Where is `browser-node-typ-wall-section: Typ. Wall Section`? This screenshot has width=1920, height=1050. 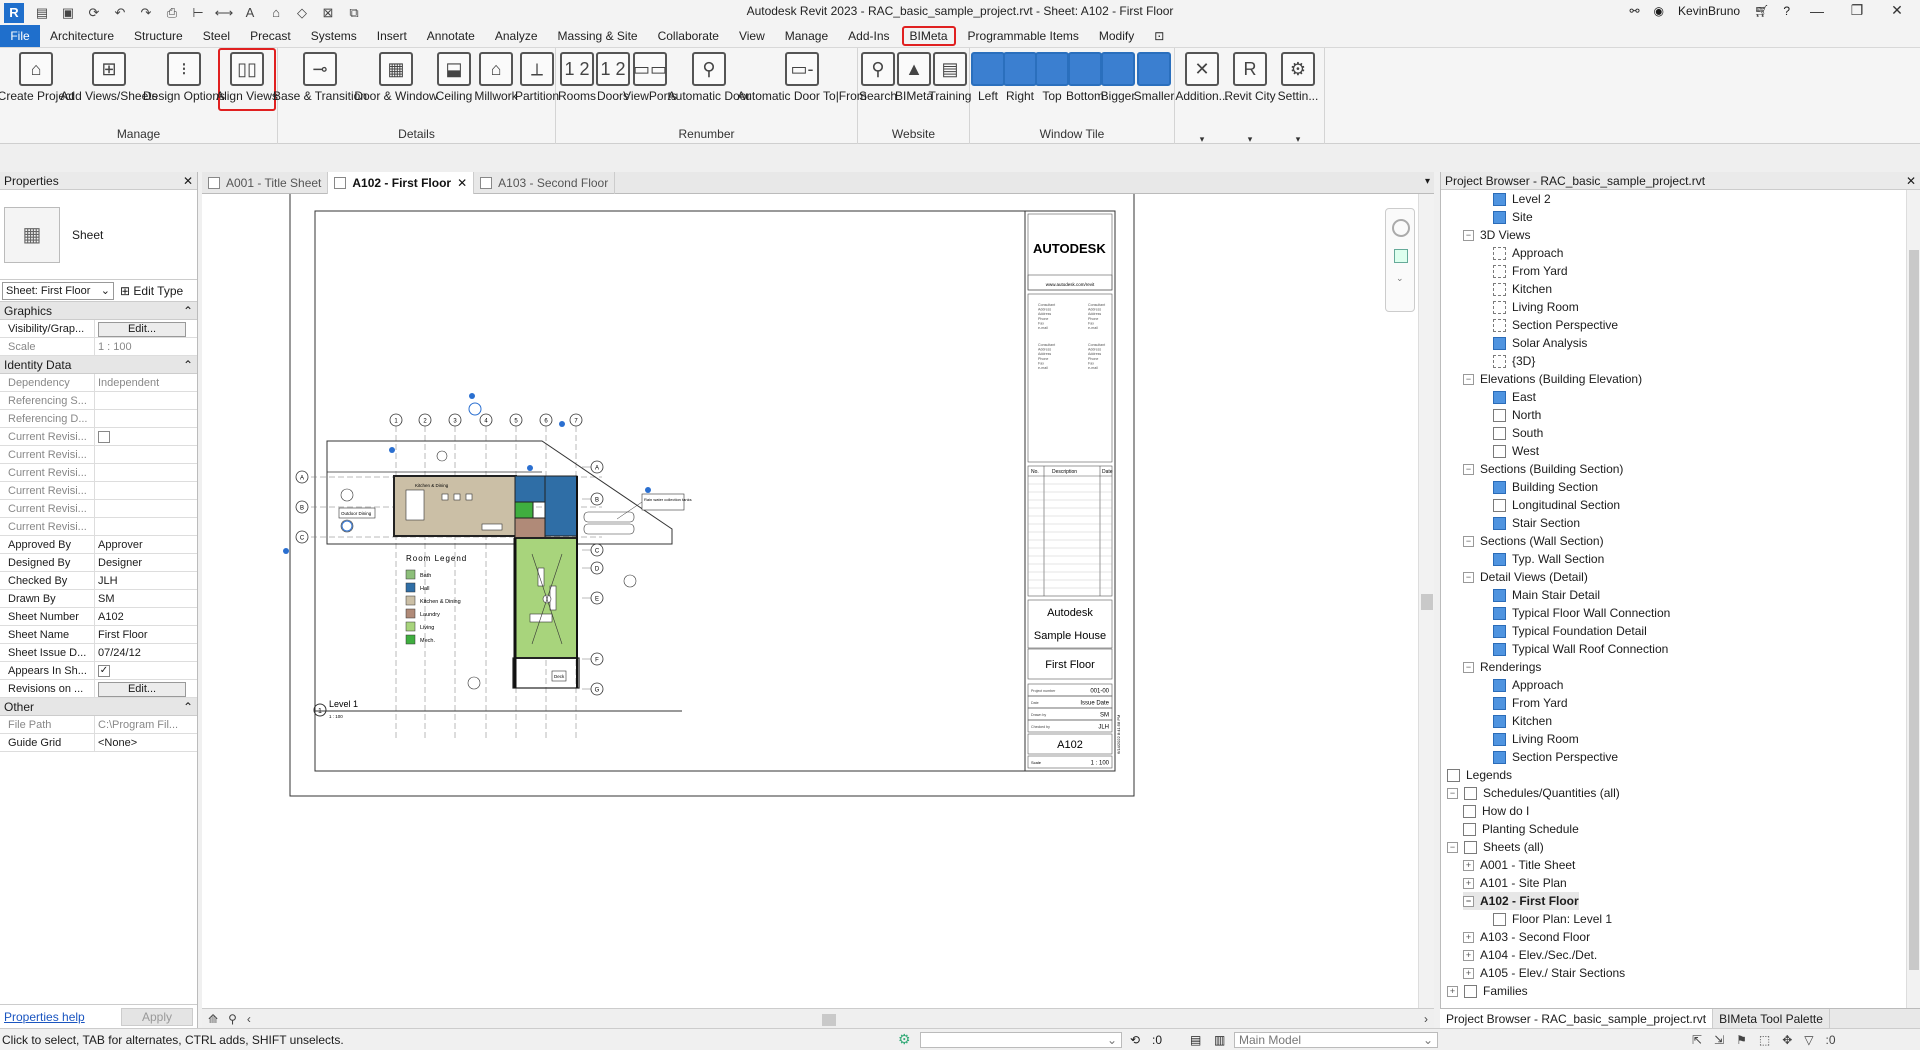
browser-node-typ-wall-section: Typ. Wall Section is located at coordinates (1548, 559).